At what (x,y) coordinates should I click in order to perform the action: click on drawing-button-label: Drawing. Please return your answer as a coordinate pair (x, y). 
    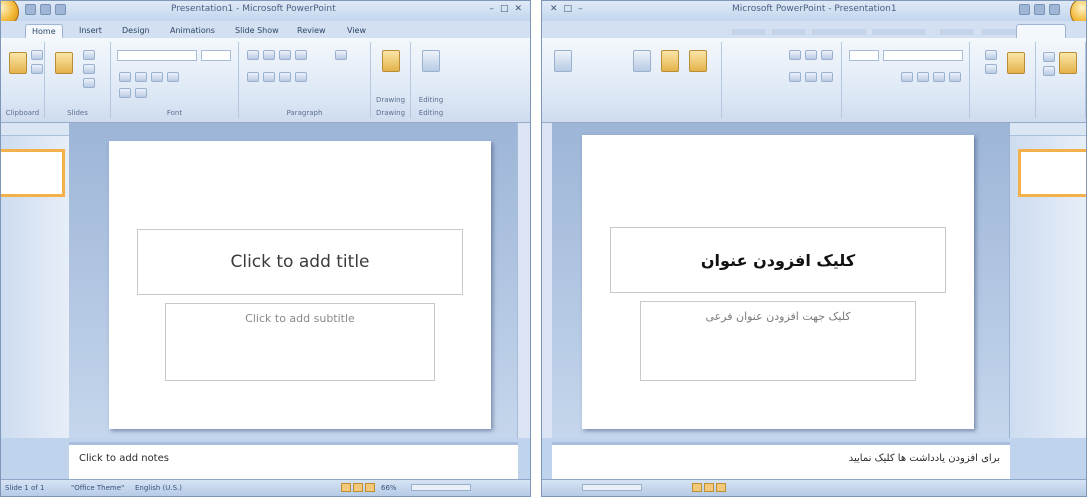
    Looking at the image, I should click on (390, 100).